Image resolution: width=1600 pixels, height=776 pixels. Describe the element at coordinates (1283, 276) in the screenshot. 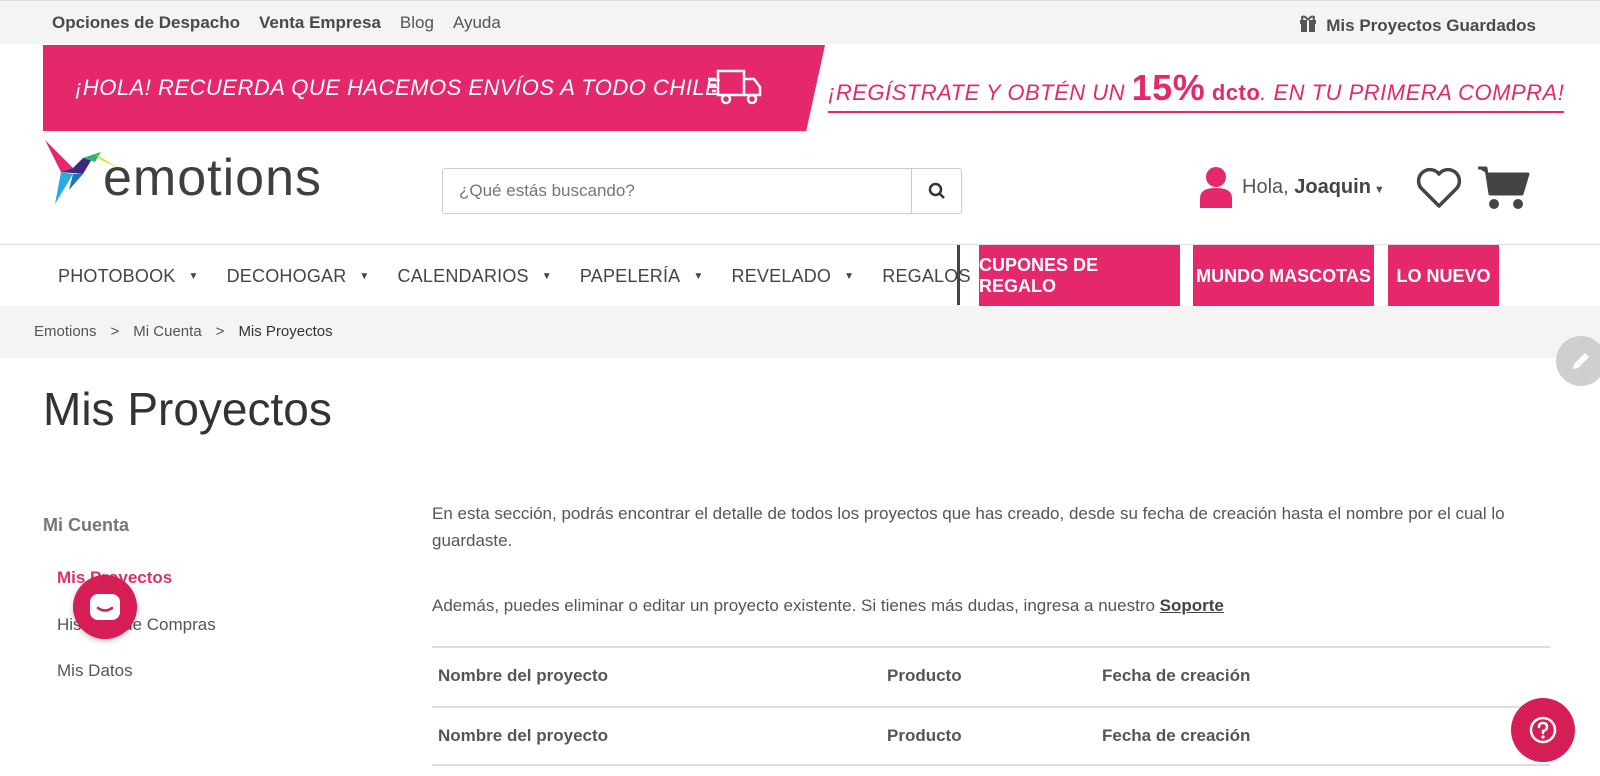

I see `nav-mundo-mascotas: MUNDO MASCOTAS` at that location.